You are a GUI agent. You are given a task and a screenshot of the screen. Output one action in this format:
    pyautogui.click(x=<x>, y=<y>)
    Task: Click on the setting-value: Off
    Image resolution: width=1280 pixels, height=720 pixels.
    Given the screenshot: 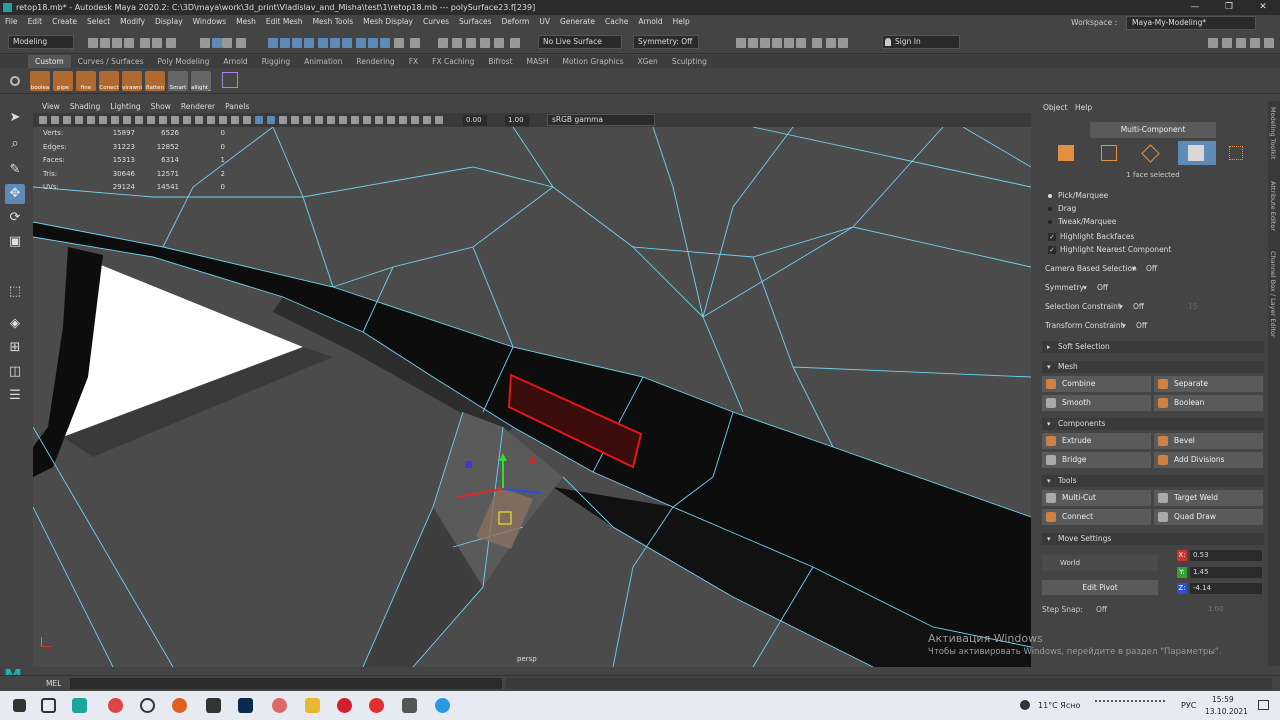 What is the action you would take?
    pyautogui.click(x=1151, y=269)
    